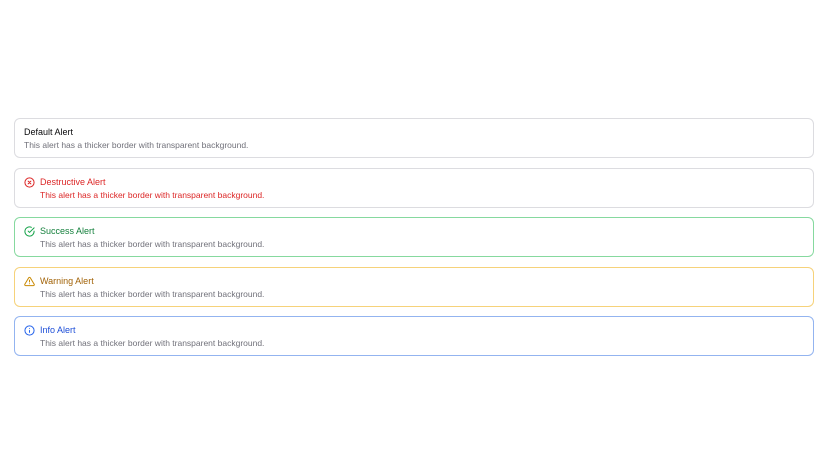 The image size is (828, 474). What do you see at coordinates (58, 330) in the screenshot?
I see `alert-title: Info Alert` at bounding box center [58, 330].